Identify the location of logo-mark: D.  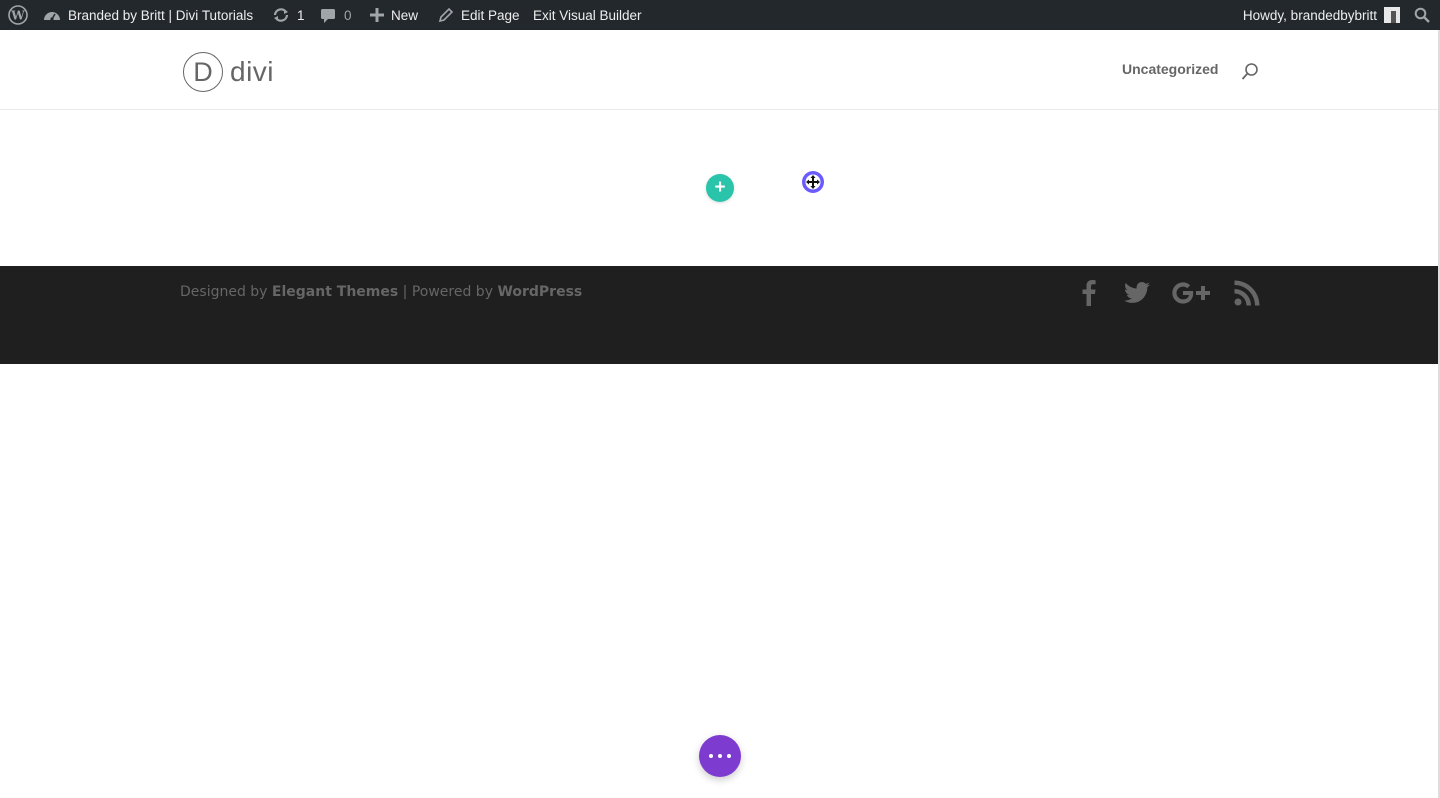
(203, 72).